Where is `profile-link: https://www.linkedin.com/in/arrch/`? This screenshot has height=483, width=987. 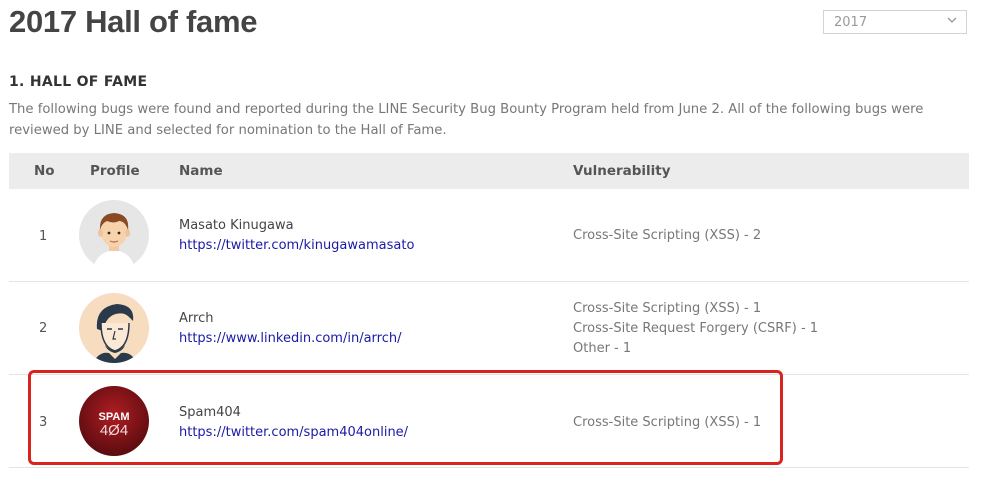
profile-link: https://www.linkedin.com/in/arrch/ is located at coordinates (290, 338).